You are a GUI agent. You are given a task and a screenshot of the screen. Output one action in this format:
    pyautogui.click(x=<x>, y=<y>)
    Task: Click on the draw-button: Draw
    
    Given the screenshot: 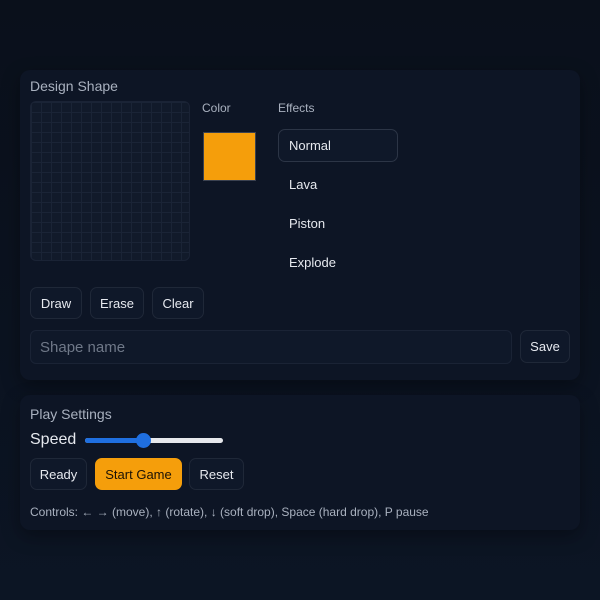 What is the action you would take?
    pyautogui.click(x=56, y=303)
    